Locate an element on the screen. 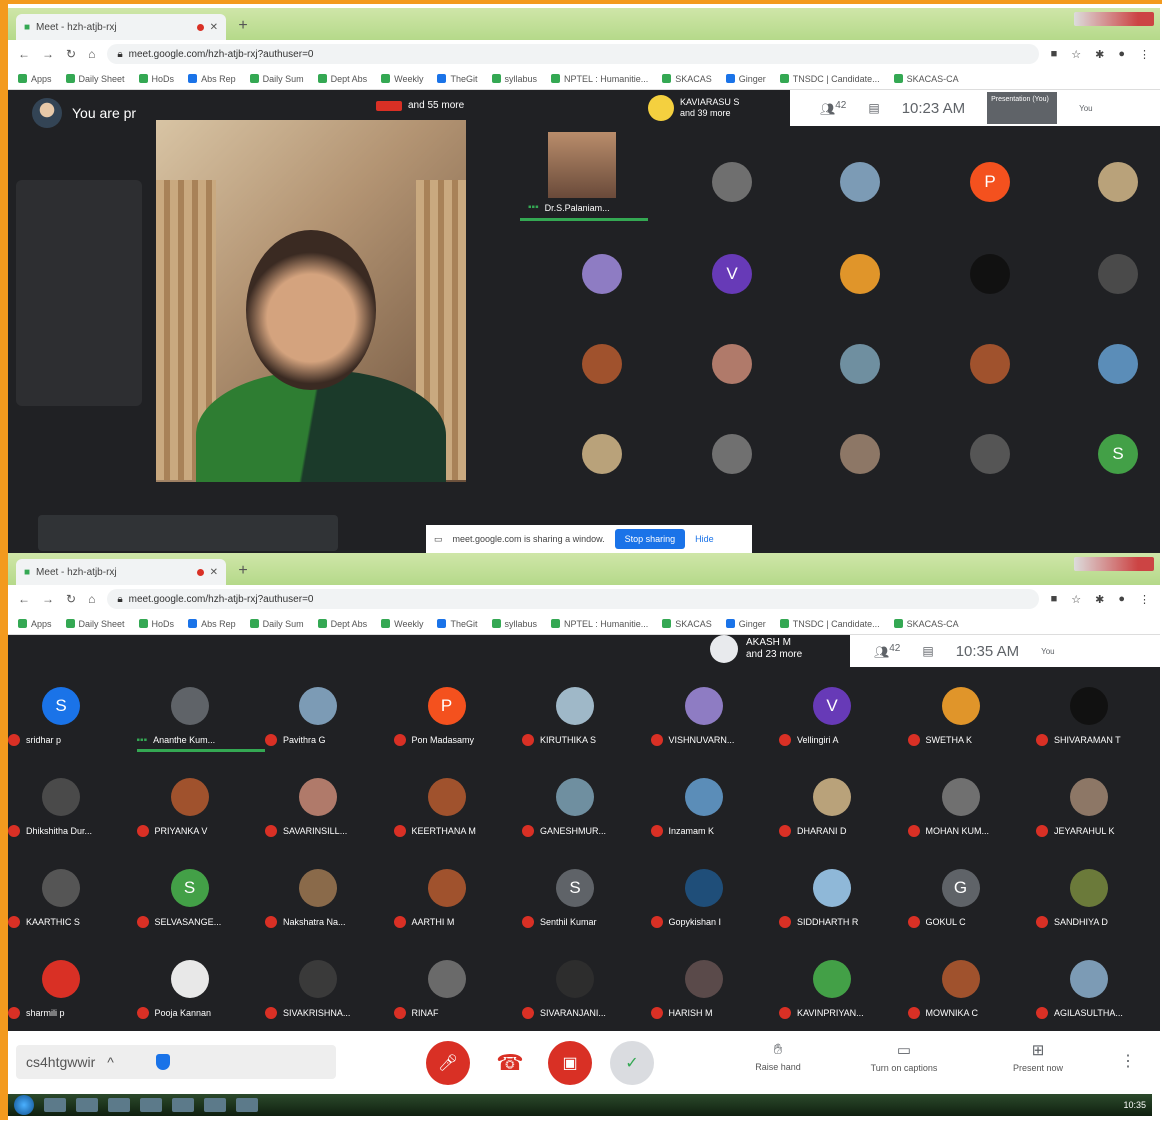 The width and height of the screenshot is (1162, 1147). participant-tile: Ssridhar p is located at coordinates (72, 720).